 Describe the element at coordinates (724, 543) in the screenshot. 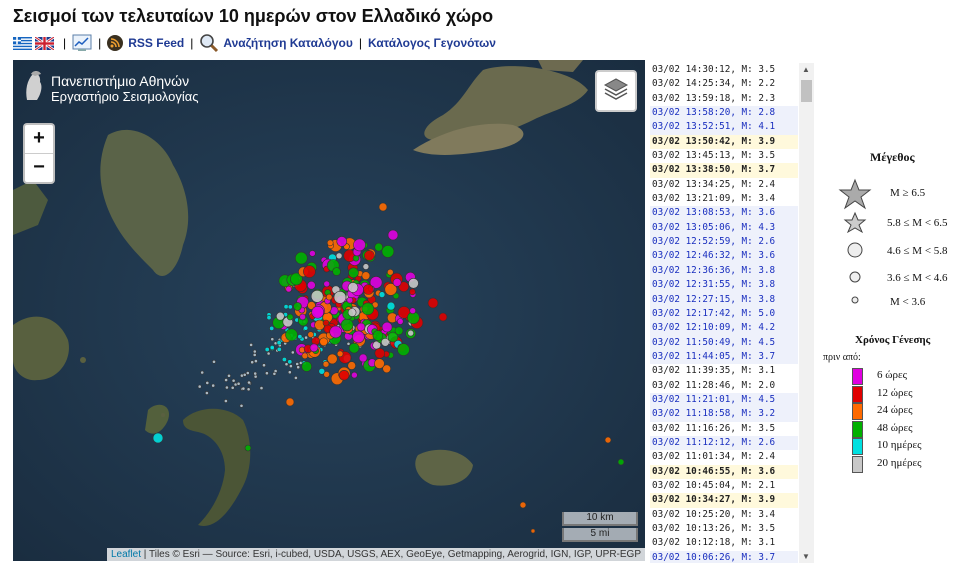

I see `event-row: 03/02 10:12:18, M: 3.1` at that location.